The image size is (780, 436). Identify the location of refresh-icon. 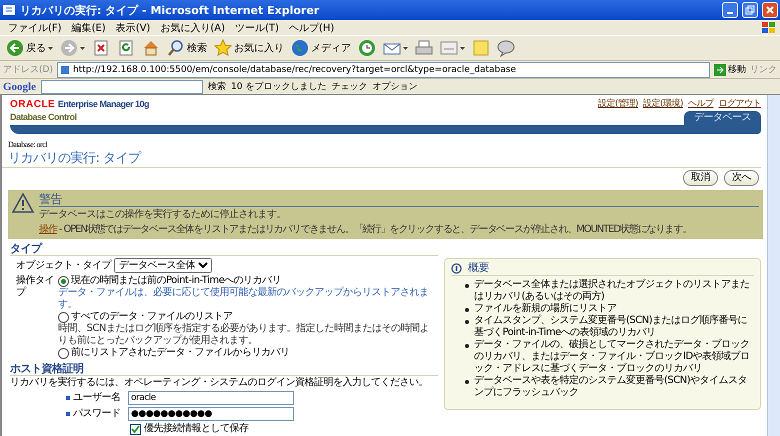
(126, 48).